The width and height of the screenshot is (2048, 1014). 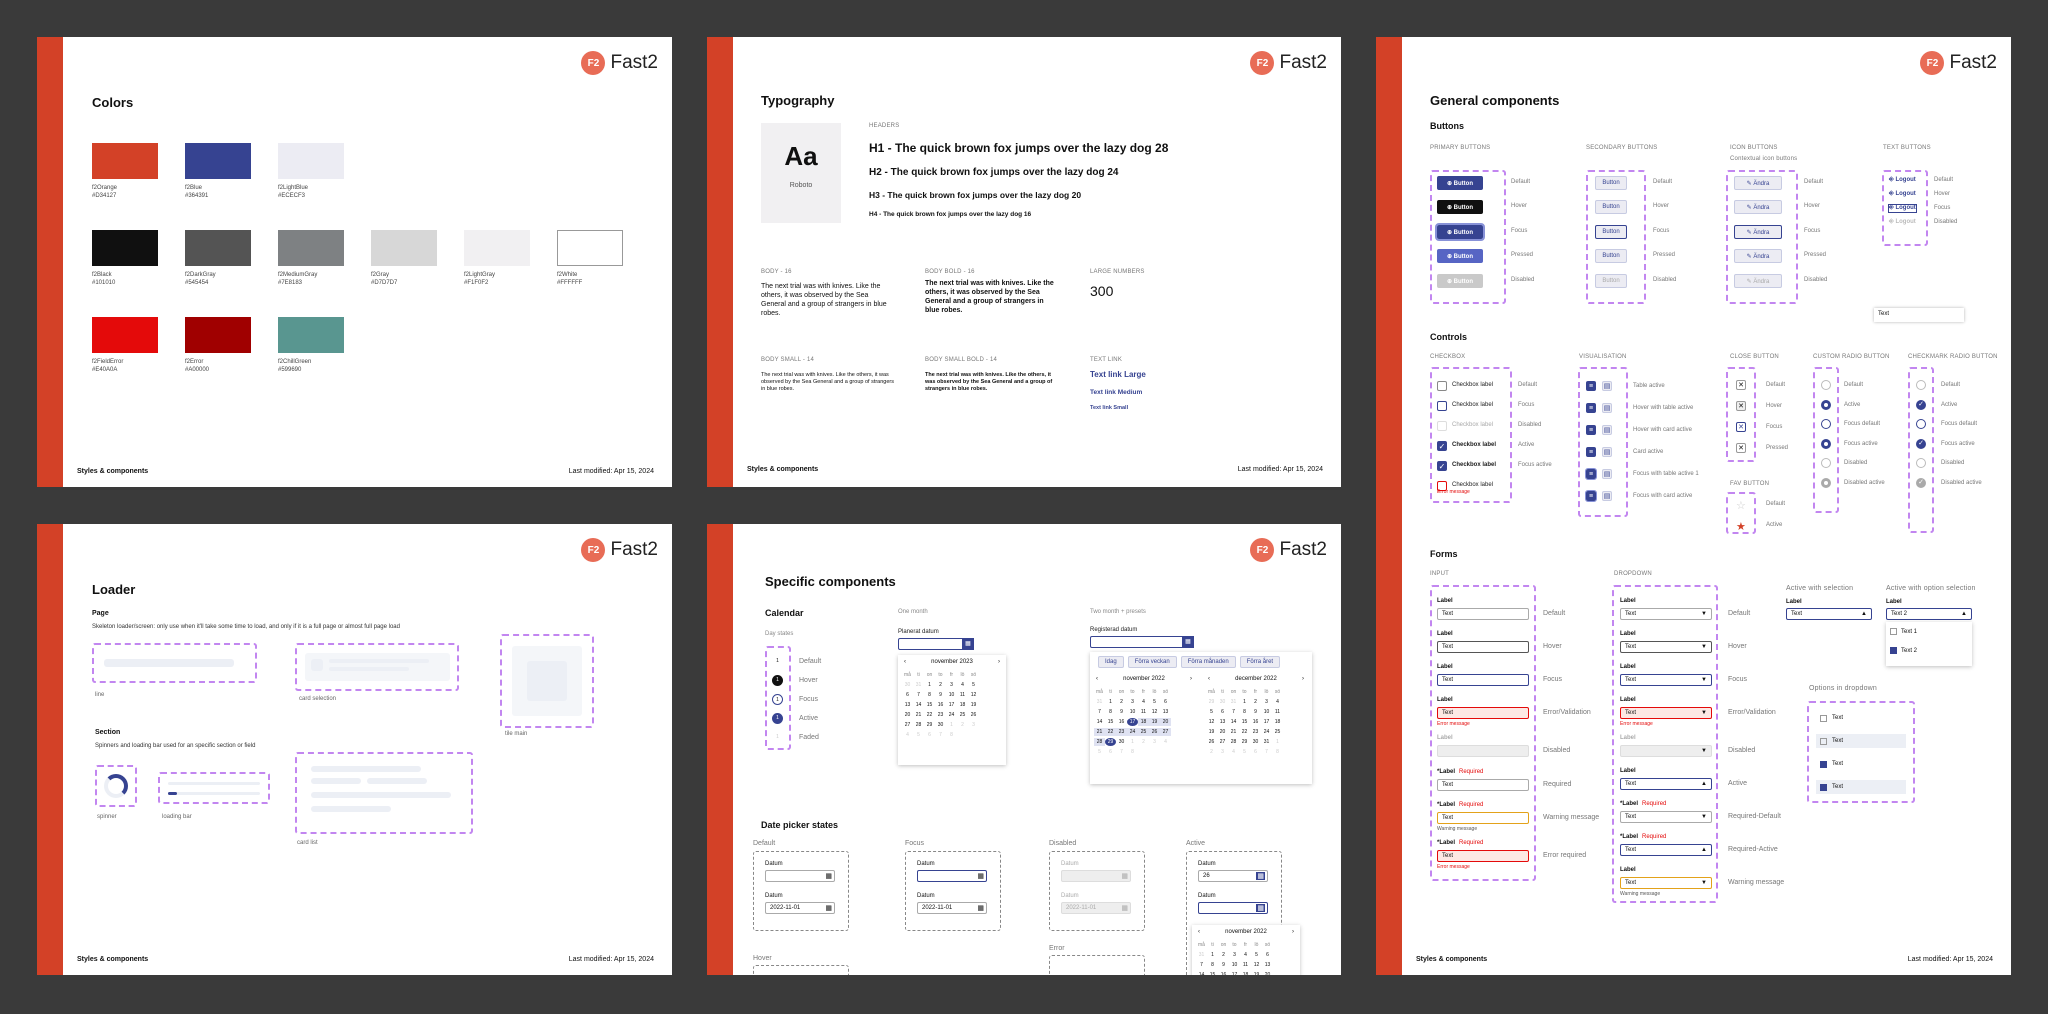 What do you see at coordinates (1132, 712) in the screenshot?
I see `day-cell: 10` at bounding box center [1132, 712].